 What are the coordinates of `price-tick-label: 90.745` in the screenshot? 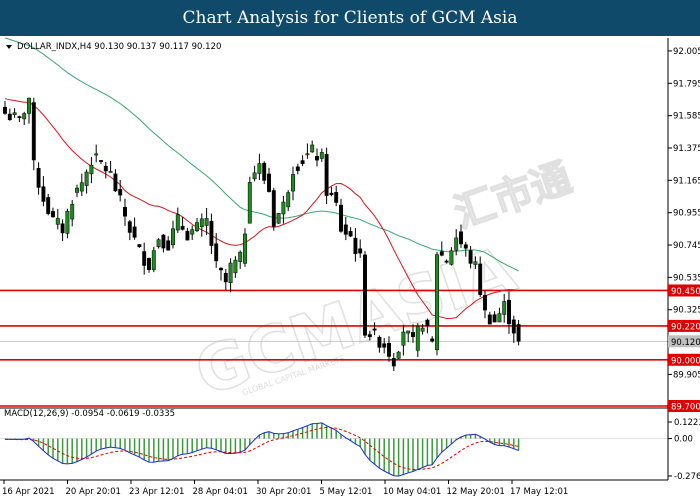 It's located at (686, 246).